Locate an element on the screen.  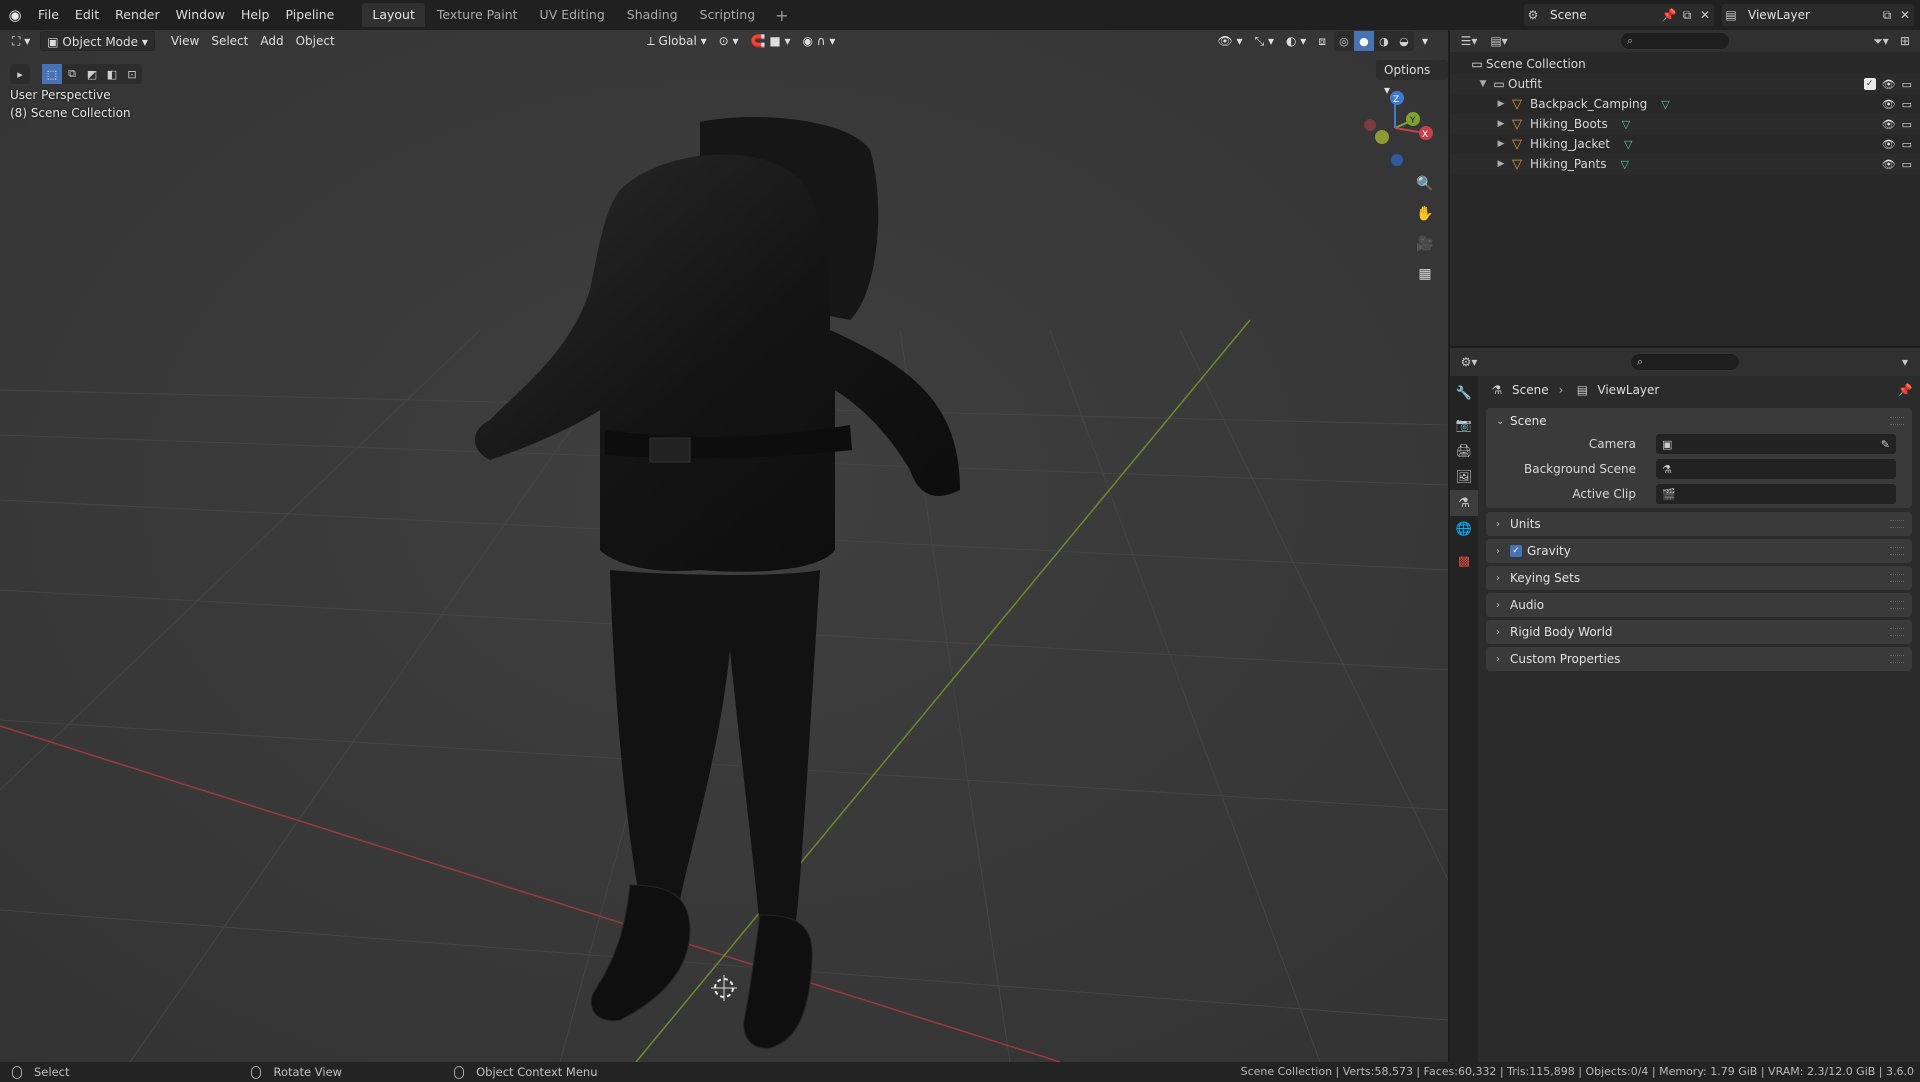
outliner-item-backpack: ▶ ▽ Backpack_Camping ▽ 👁 ▭ is located at coordinates (1685, 104).